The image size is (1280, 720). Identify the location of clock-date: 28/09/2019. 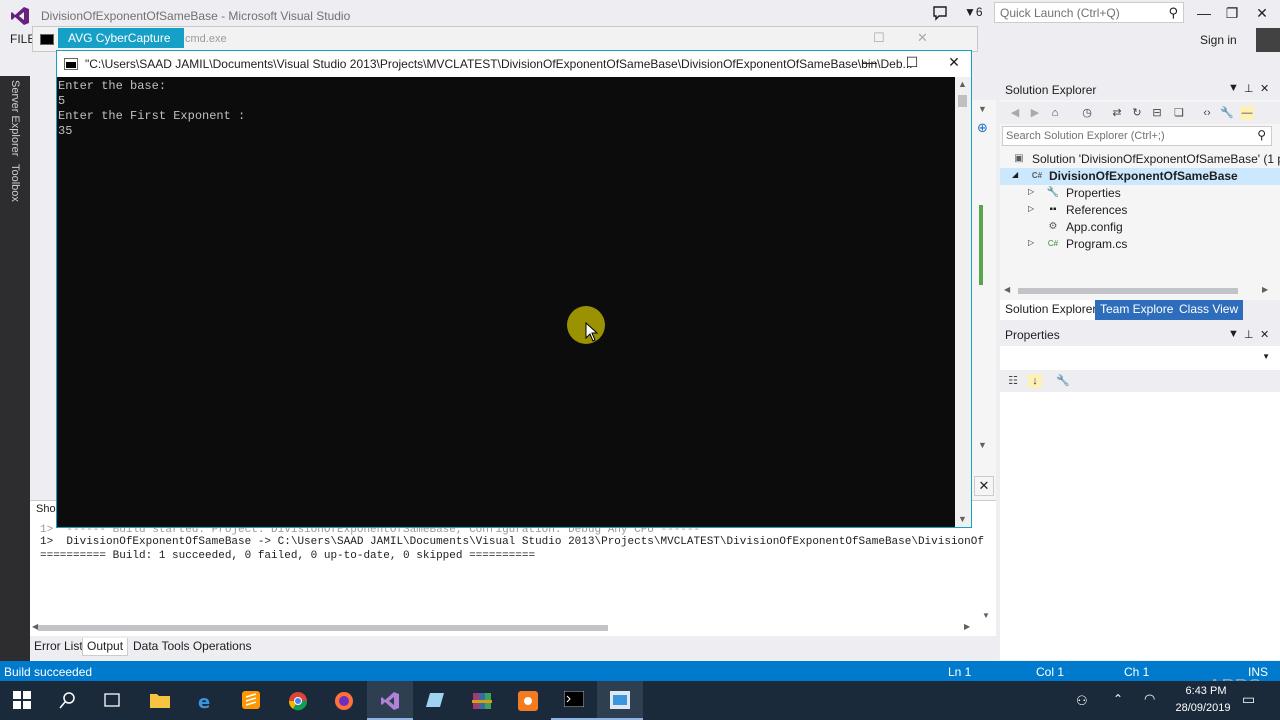
(1203, 708).